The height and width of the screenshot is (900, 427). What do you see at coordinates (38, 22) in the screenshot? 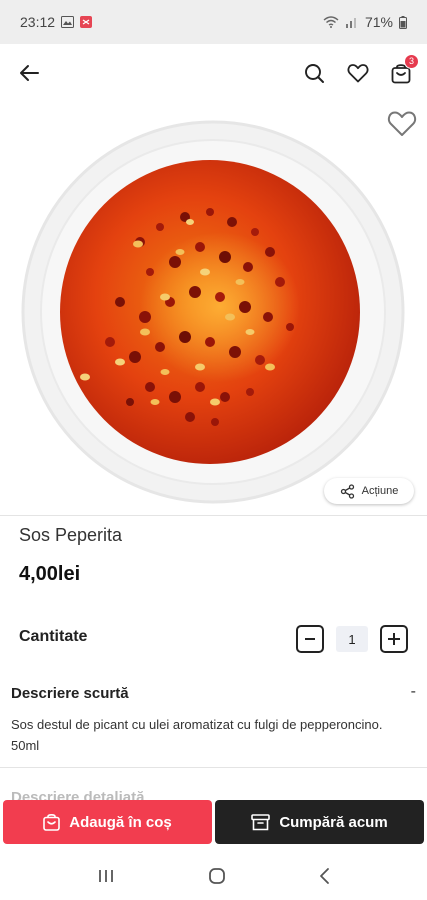
I see `status-time: 23:12` at bounding box center [38, 22].